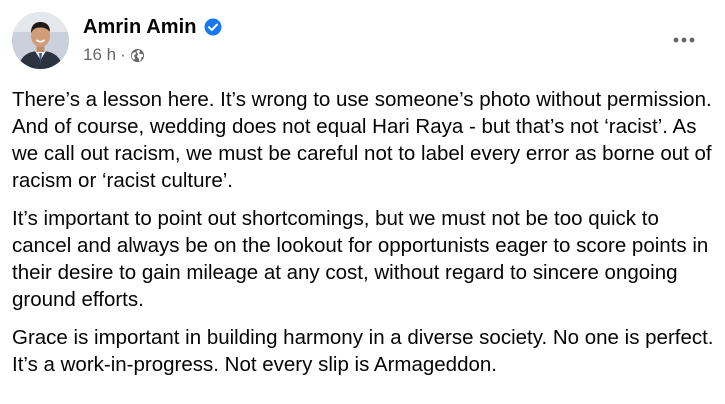 This screenshot has width=725, height=404. I want to click on author-row: Amrin Amin, so click(152, 27).